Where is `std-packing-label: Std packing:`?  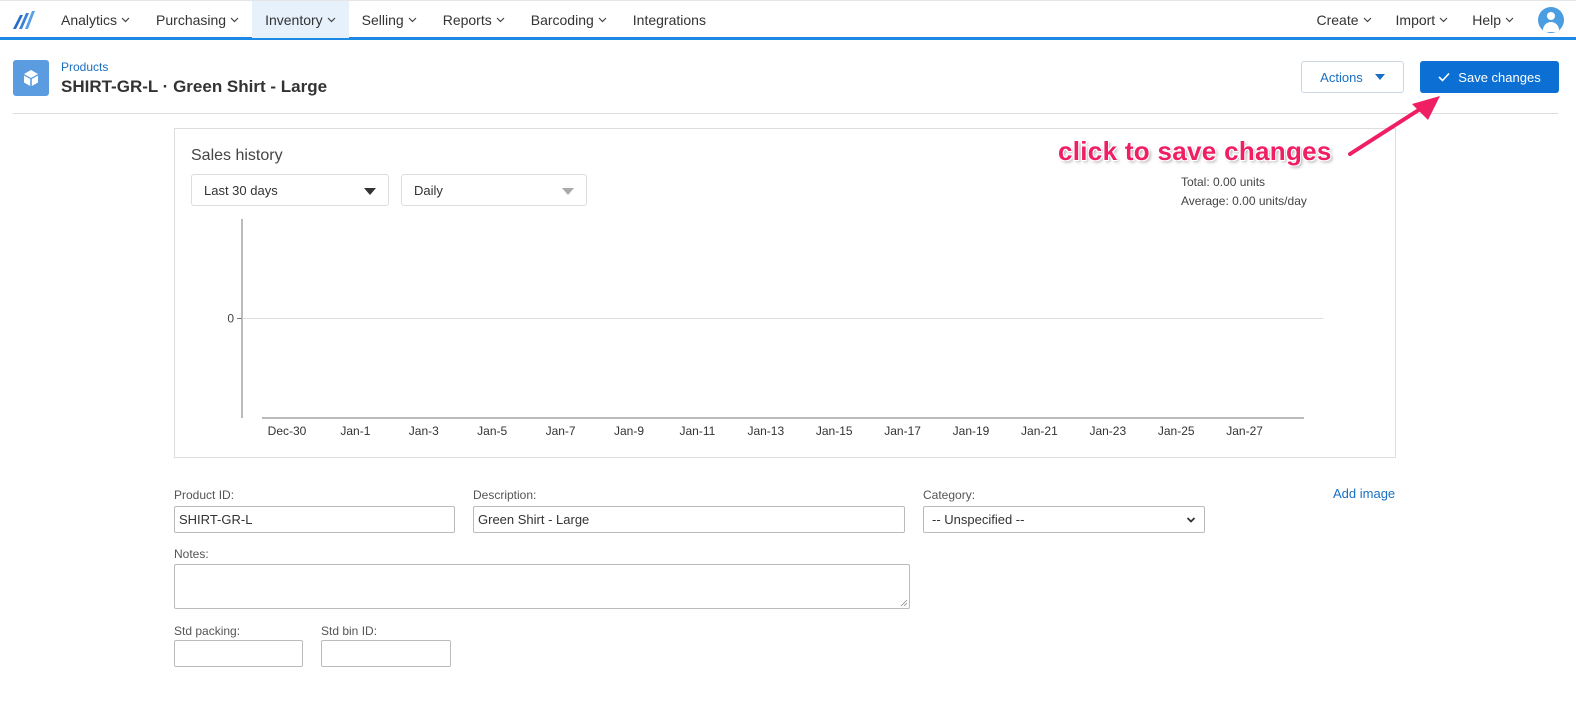 std-packing-label: Std packing: is located at coordinates (207, 631).